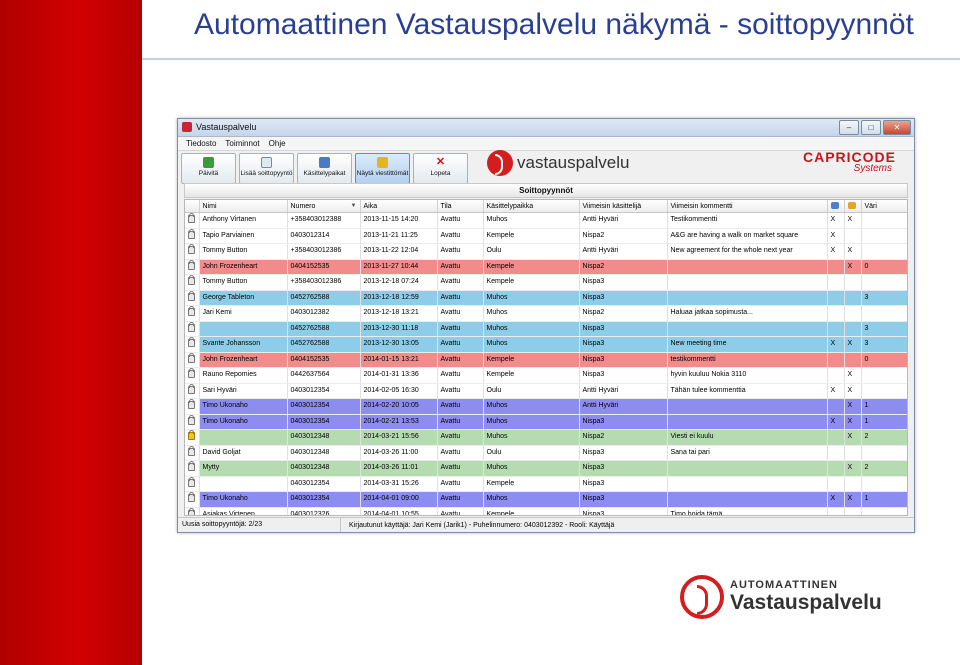 The height and width of the screenshot is (665, 960). Describe the element at coordinates (242, 143) in the screenshot. I see `menu-item-toiminnot: Toiminnot` at that location.